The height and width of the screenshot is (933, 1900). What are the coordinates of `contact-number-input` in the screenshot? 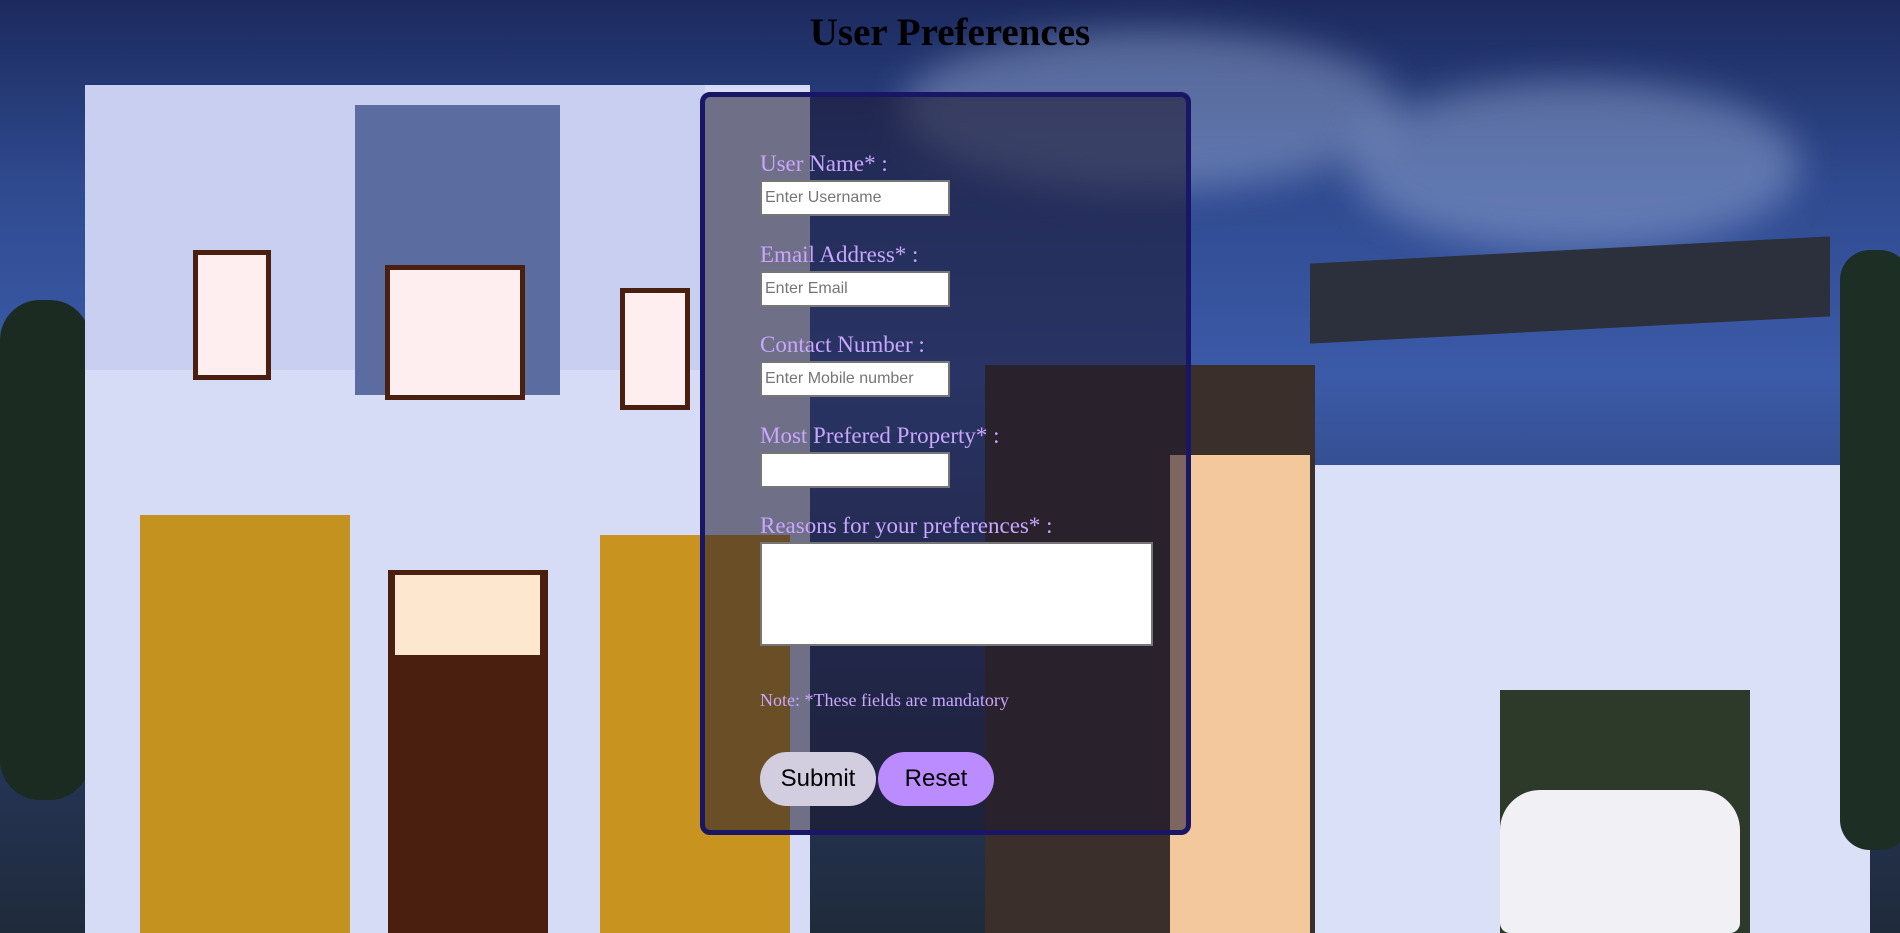 It's located at (855, 379).